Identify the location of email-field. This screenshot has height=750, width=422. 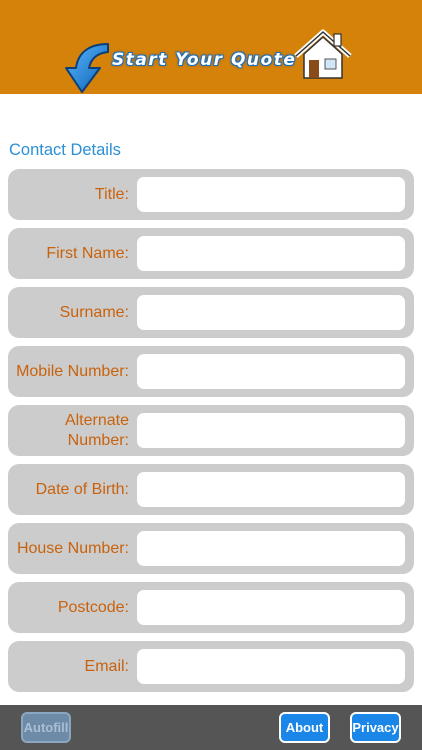
(271, 666).